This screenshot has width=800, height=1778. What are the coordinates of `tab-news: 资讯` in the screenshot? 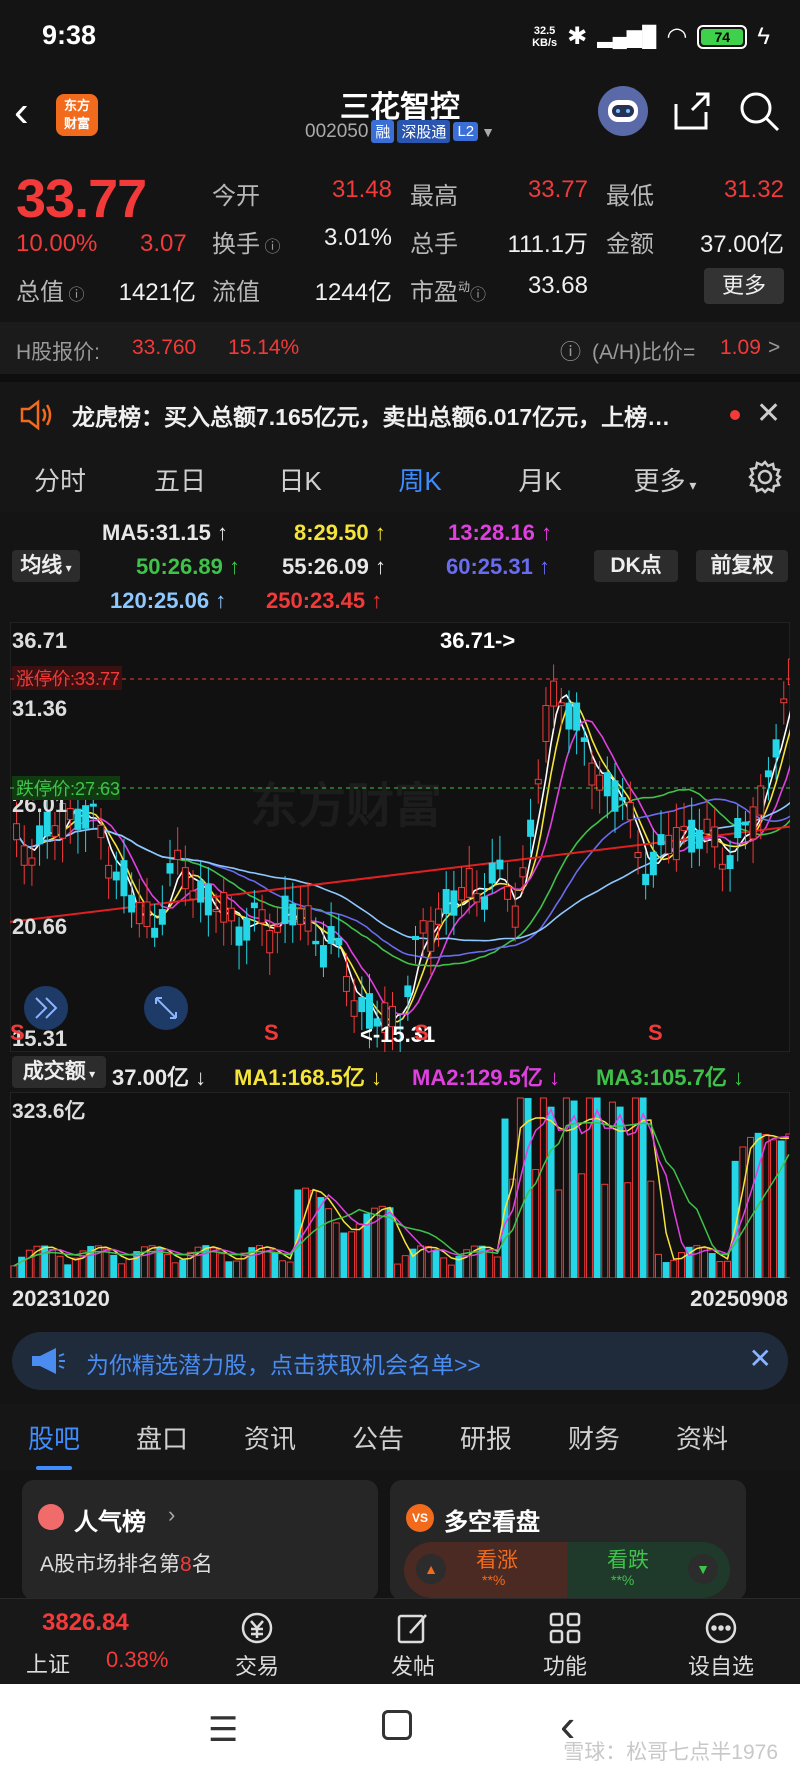 It's located at (270, 1437).